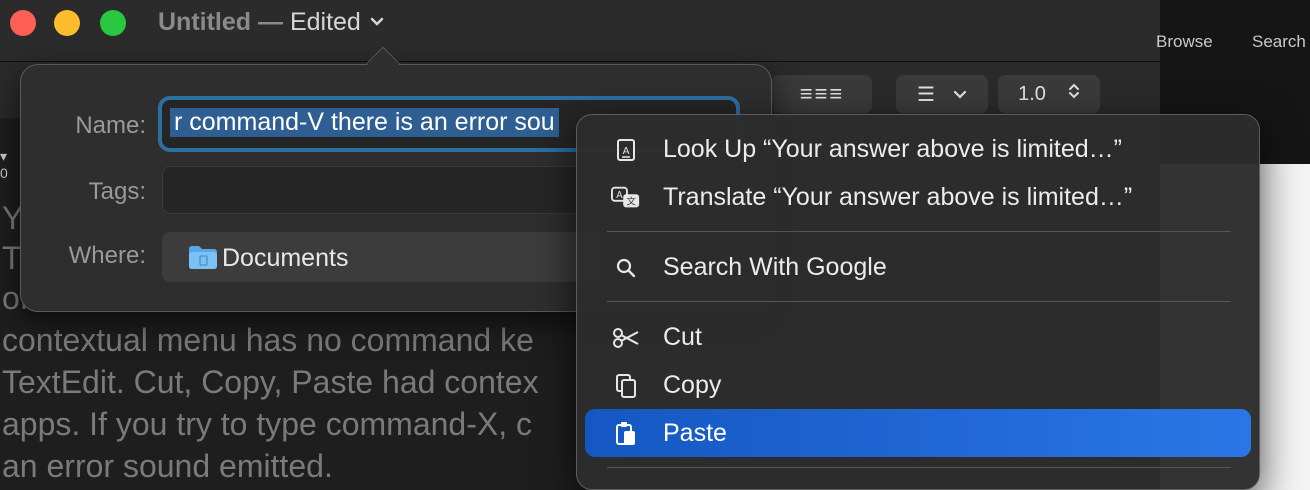 The width and height of the screenshot is (1310, 490). I want to click on document-line: TextEdit. Cut, Copy, Paste had contex, so click(270, 382).